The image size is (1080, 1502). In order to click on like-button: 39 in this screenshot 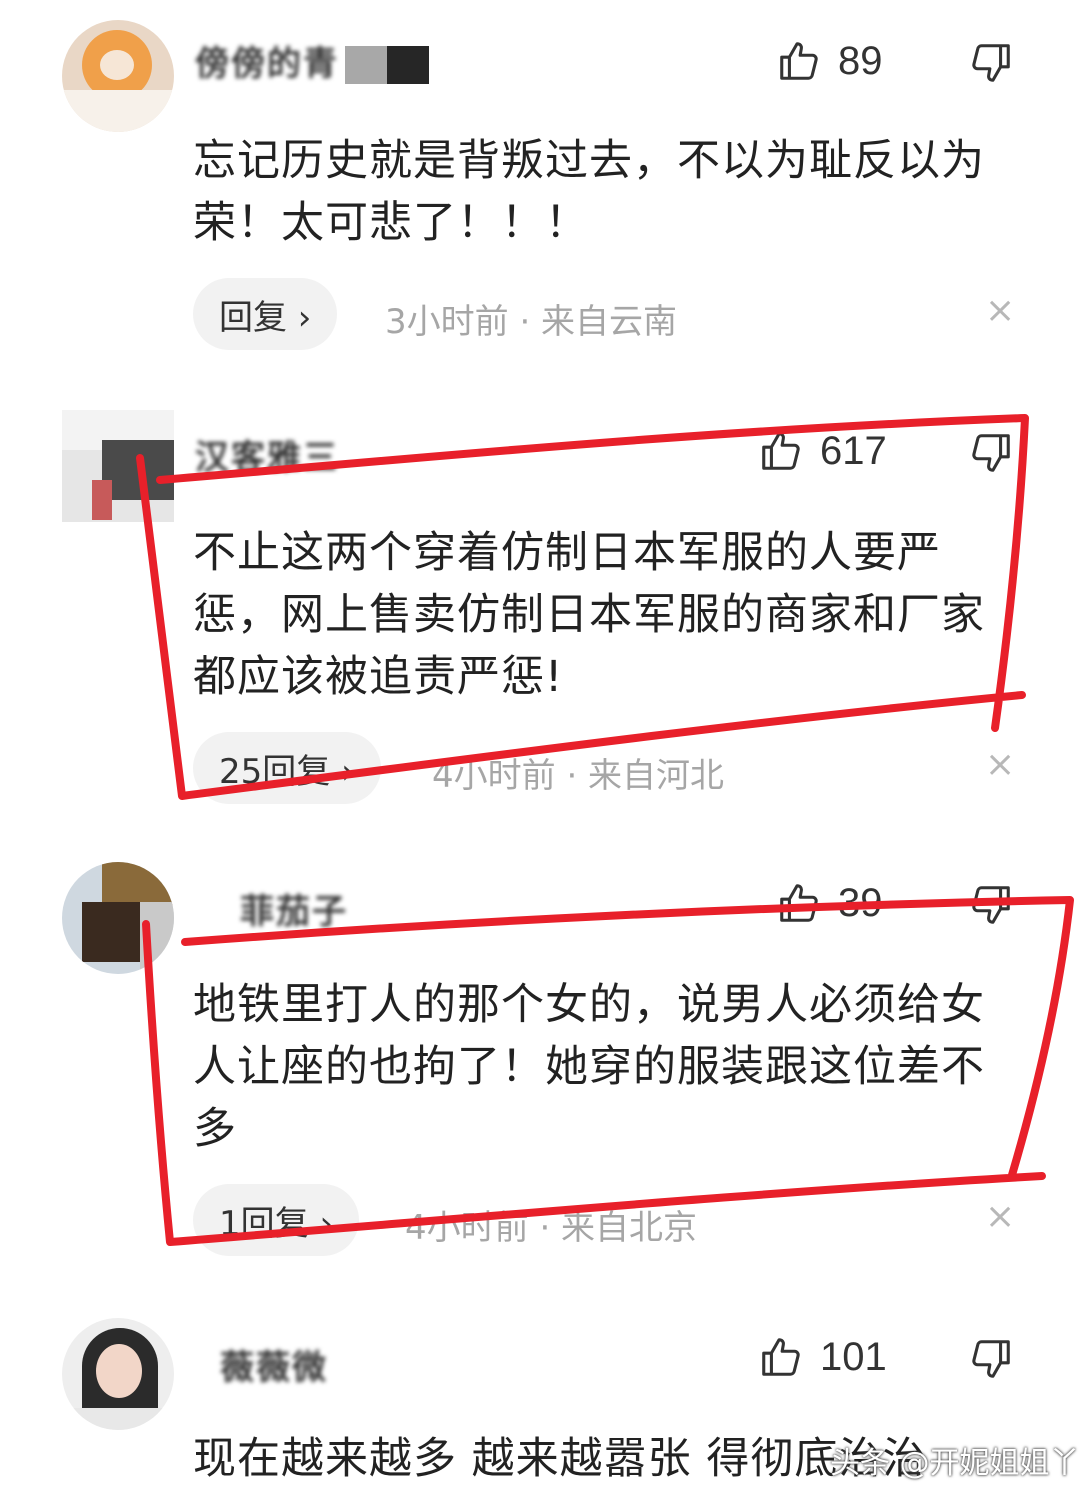, I will do `click(829, 903)`.